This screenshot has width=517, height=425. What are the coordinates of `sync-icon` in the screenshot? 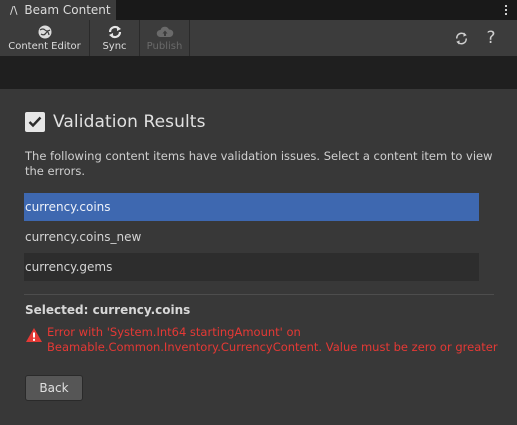 It's located at (115, 31).